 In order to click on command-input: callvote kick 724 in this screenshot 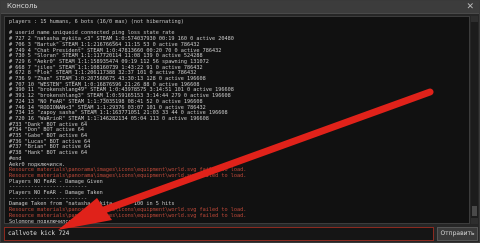, I will do `click(219, 234)`.